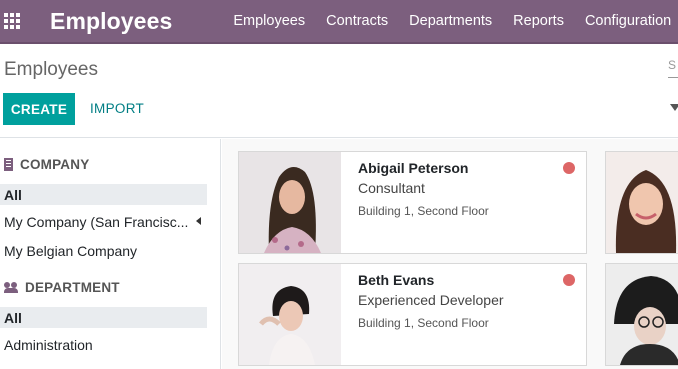 This screenshot has width=678, height=369. What do you see at coordinates (628, 21) in the screenshot?
I see `menu-item-configuration: Configuration` at bounding box center [628, 21].